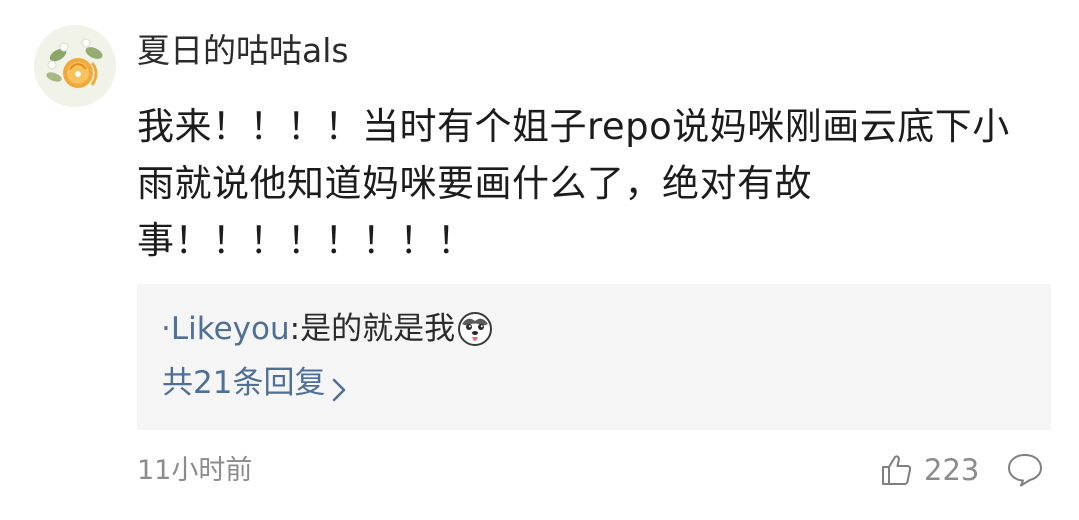  Describe the element at coordinates (475, 329) in the screenshot. I see `husky-emoji-icon` at that location.